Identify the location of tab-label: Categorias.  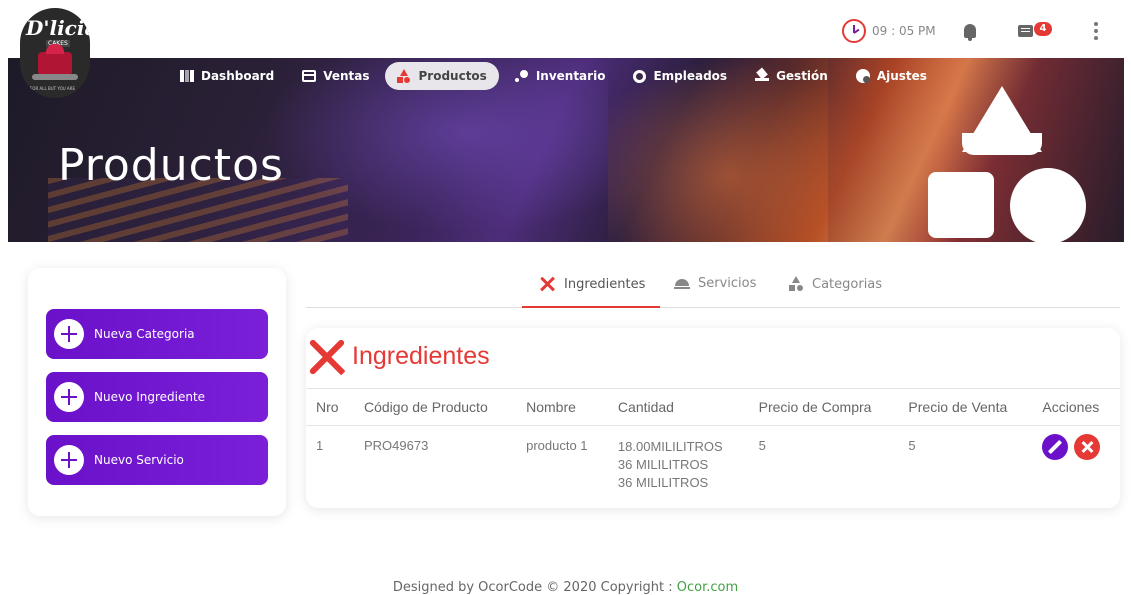
(847, 284).